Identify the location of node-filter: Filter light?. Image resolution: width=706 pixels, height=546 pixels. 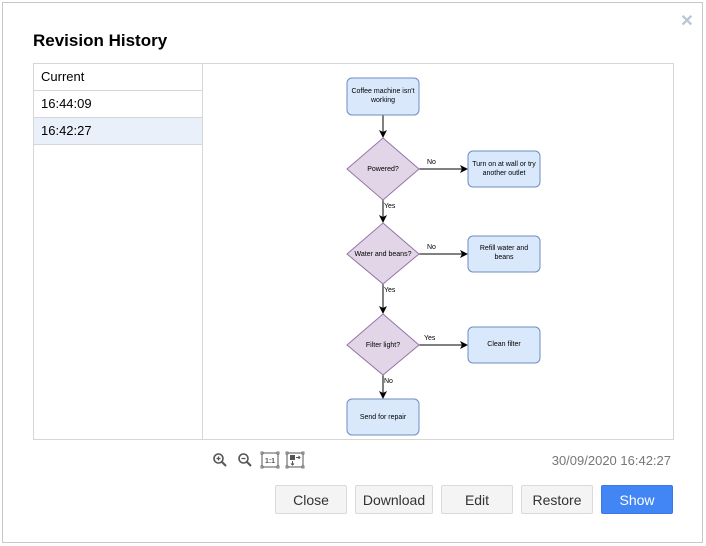
(383, 344).